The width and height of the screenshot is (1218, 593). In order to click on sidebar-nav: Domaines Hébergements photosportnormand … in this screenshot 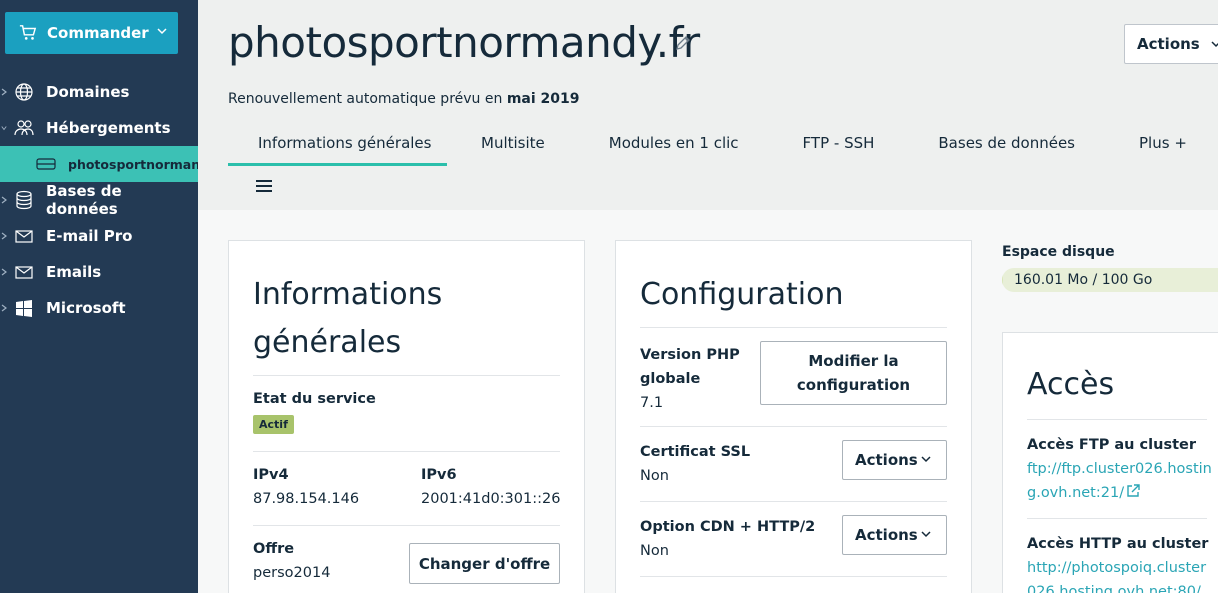, I will do `click(104, 200)`.